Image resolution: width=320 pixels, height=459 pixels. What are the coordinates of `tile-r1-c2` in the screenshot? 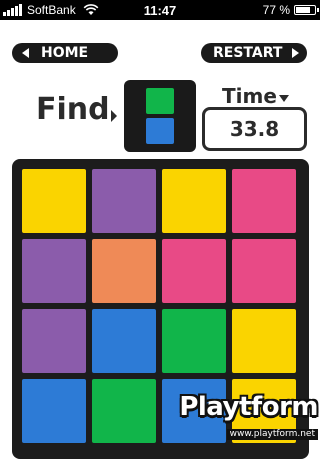 It's located at (124, 201).